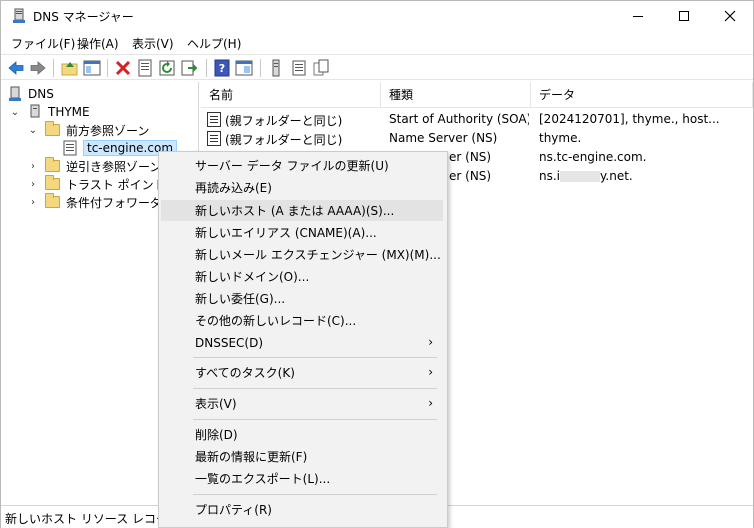 The image size is (754, 528). I want to click on refresh-icon, so click(167, 68).